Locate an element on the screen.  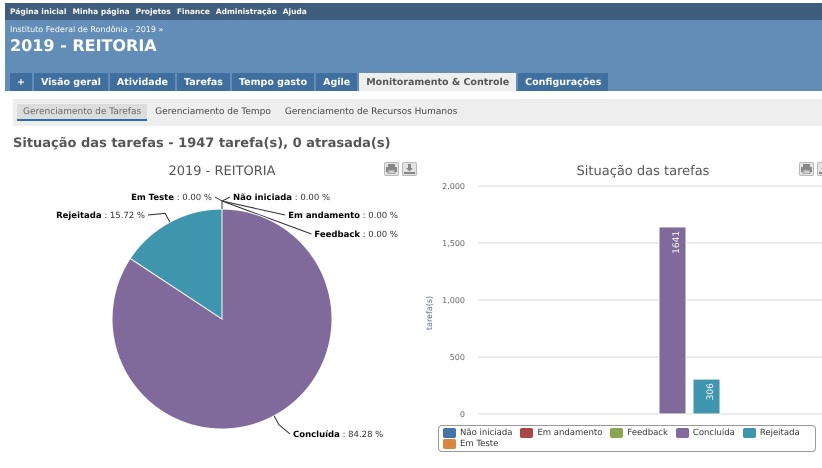
subtab: Gerenciamento de Tempo is located at coordinates (213, 112).